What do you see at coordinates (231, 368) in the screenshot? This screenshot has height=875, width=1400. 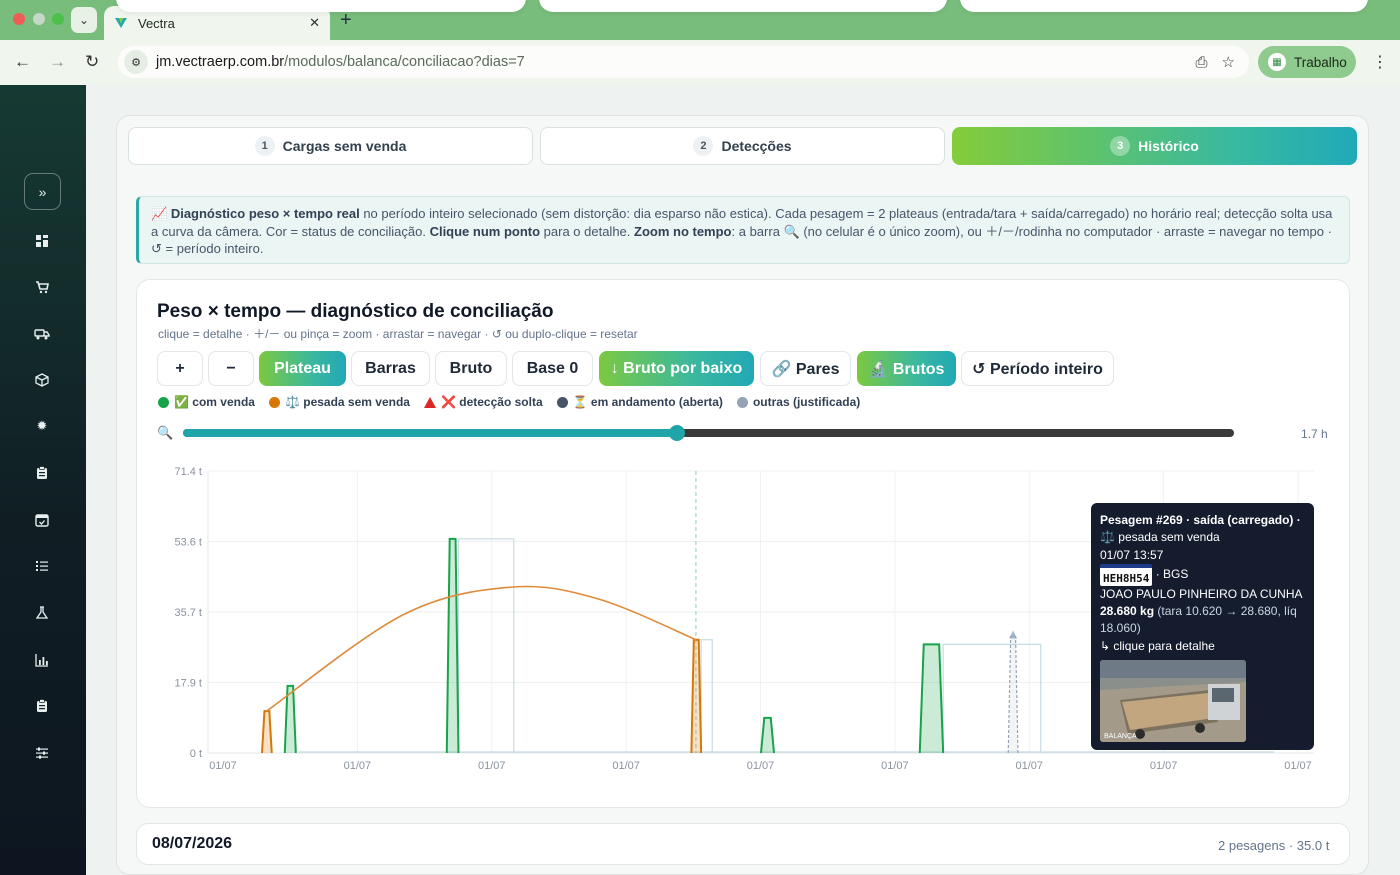 I see `zoom-out-button: −` at bounding box center [231, 368].